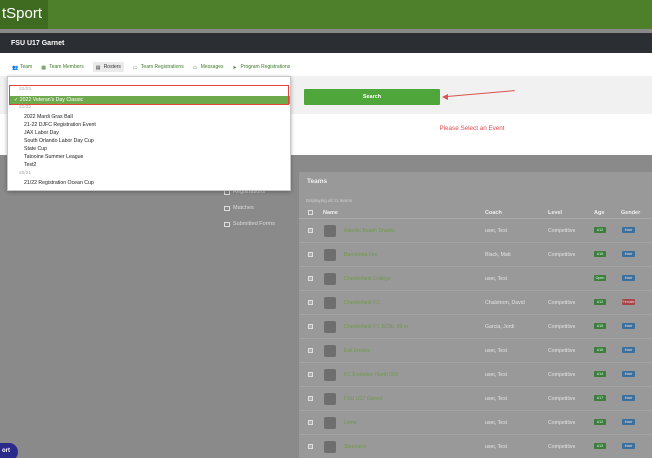 The height and width of the screenshot is (458, 652). Describe the element at coordinates (372, 97) in the screenshot. I see `search-button: Search` at that location.